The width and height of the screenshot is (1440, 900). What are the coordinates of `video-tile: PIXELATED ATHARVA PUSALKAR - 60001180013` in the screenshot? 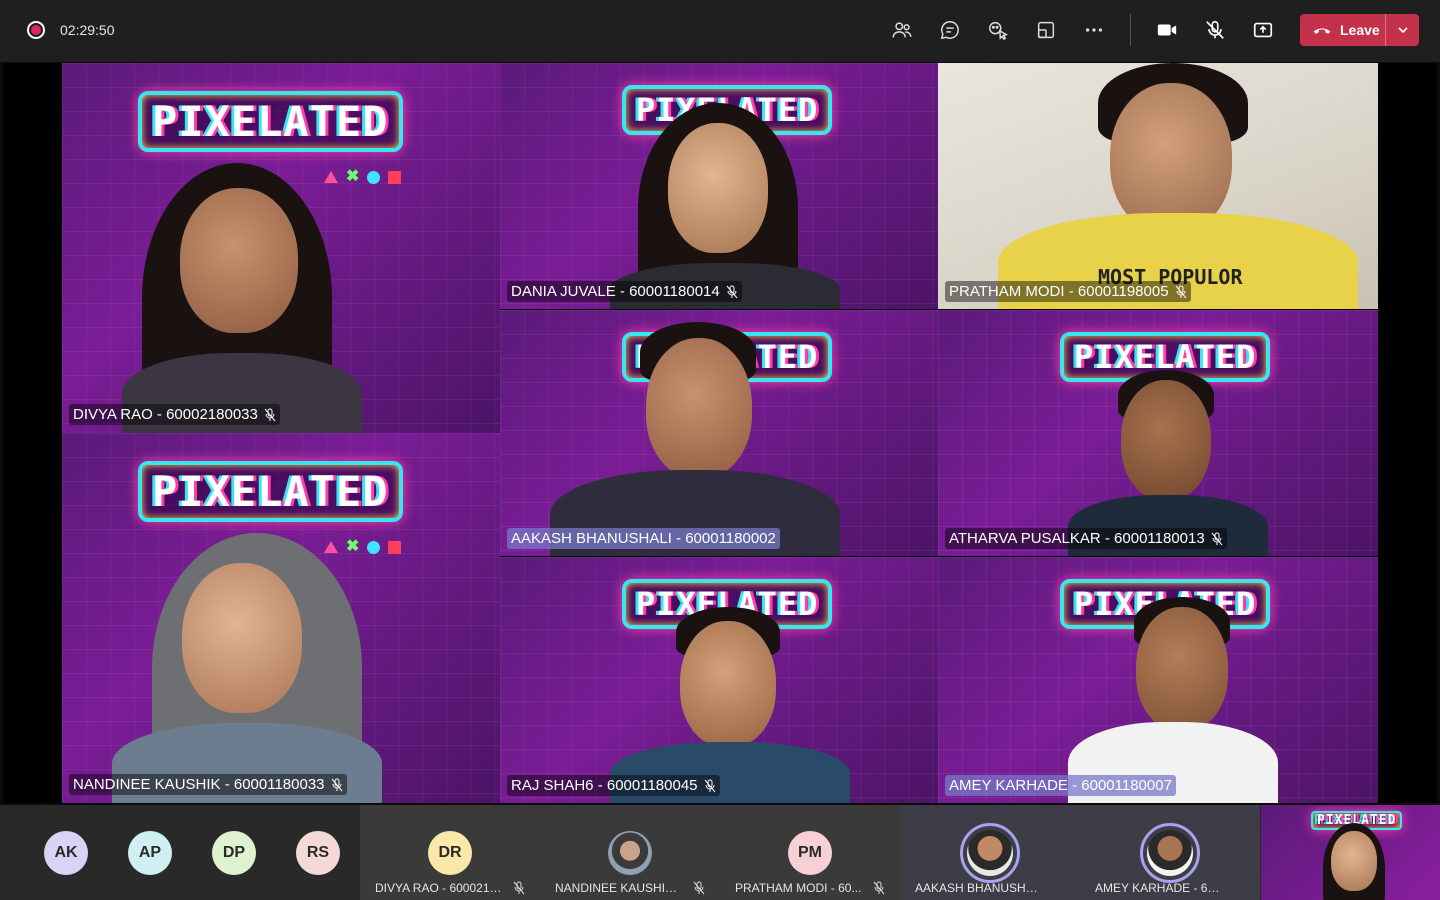 It's located at (1158, 433).